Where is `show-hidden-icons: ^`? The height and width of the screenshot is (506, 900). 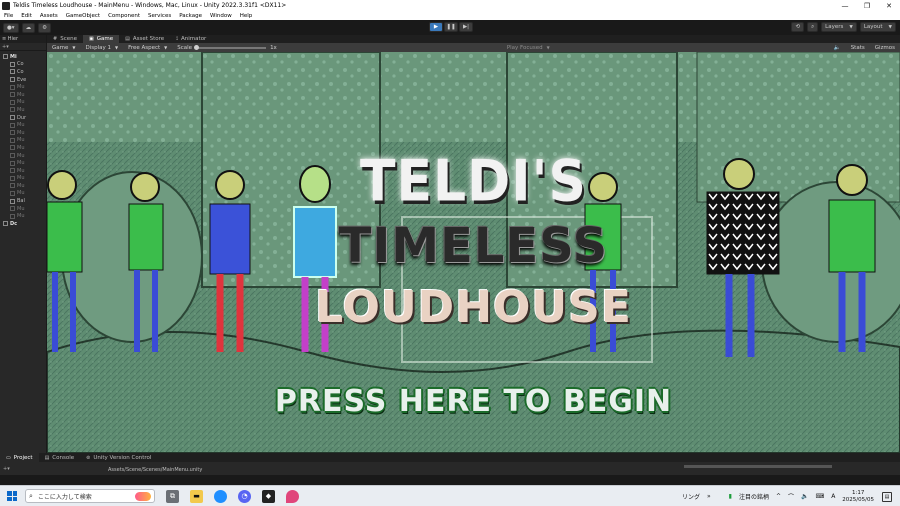
show-hidden-icons: ^ is located at coordinates (778, 496).